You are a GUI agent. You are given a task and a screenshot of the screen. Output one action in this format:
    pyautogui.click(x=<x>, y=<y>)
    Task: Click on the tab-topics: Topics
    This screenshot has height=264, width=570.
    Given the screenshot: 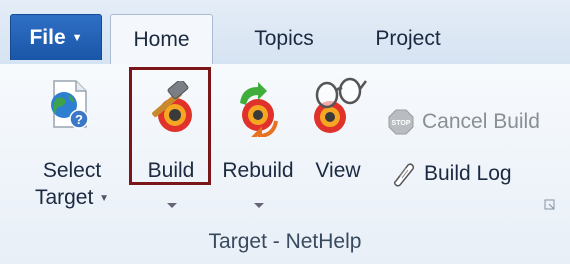 What is the action you would take?
    pyautogui.click(x=284, y=39)
    